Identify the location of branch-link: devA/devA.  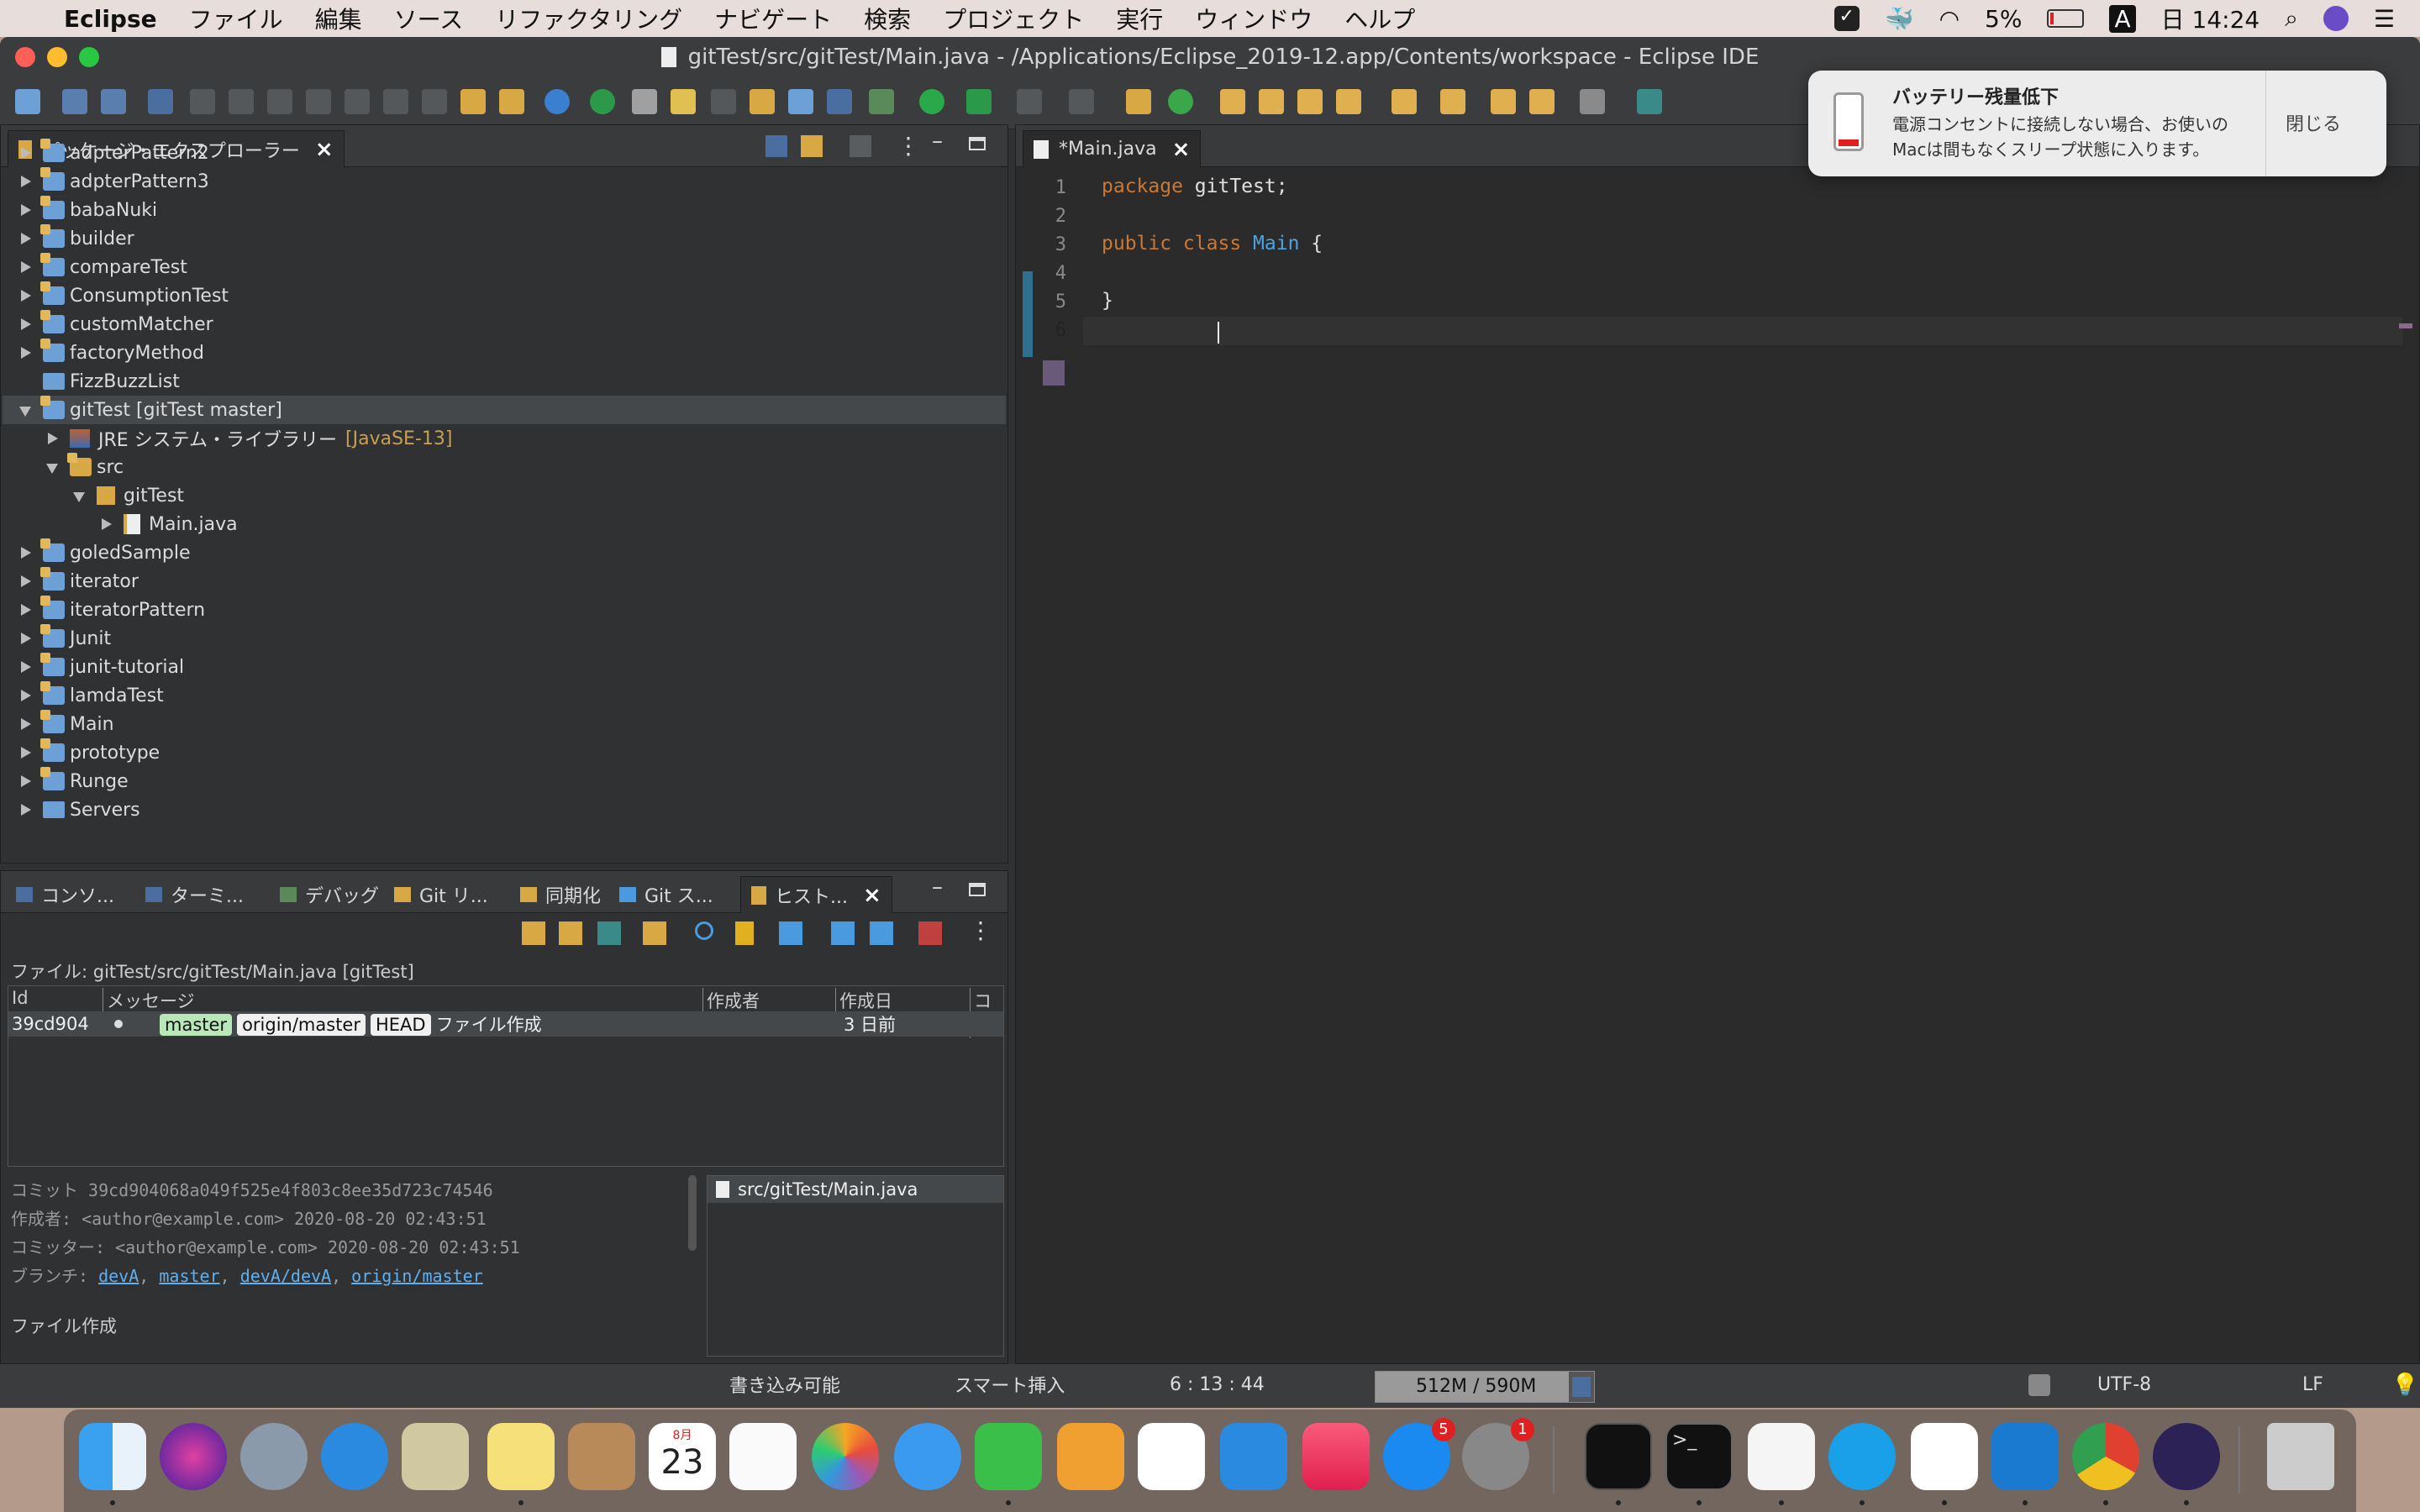
(285, 1276).